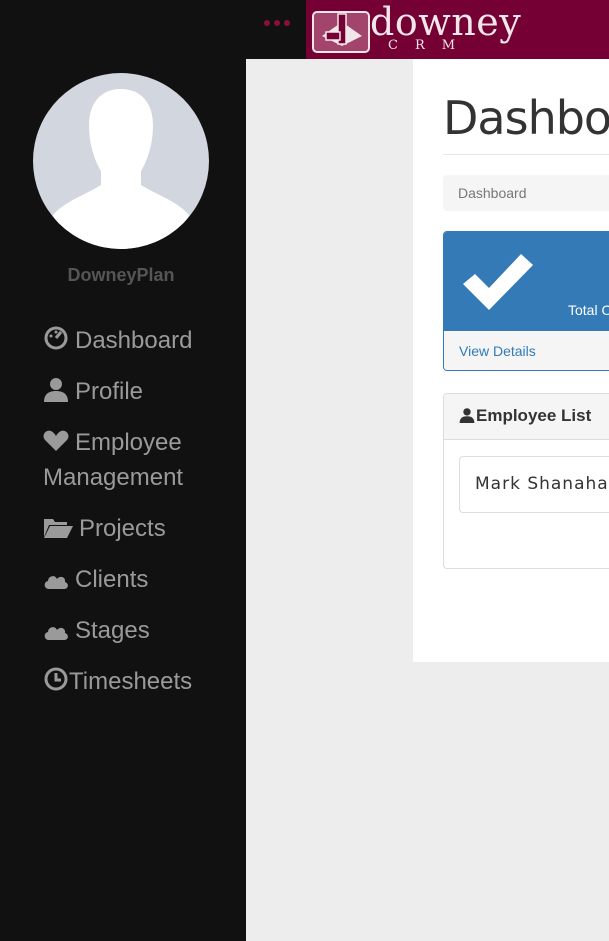  I want to click on stat-card-label: Total O, so click(588, 310).